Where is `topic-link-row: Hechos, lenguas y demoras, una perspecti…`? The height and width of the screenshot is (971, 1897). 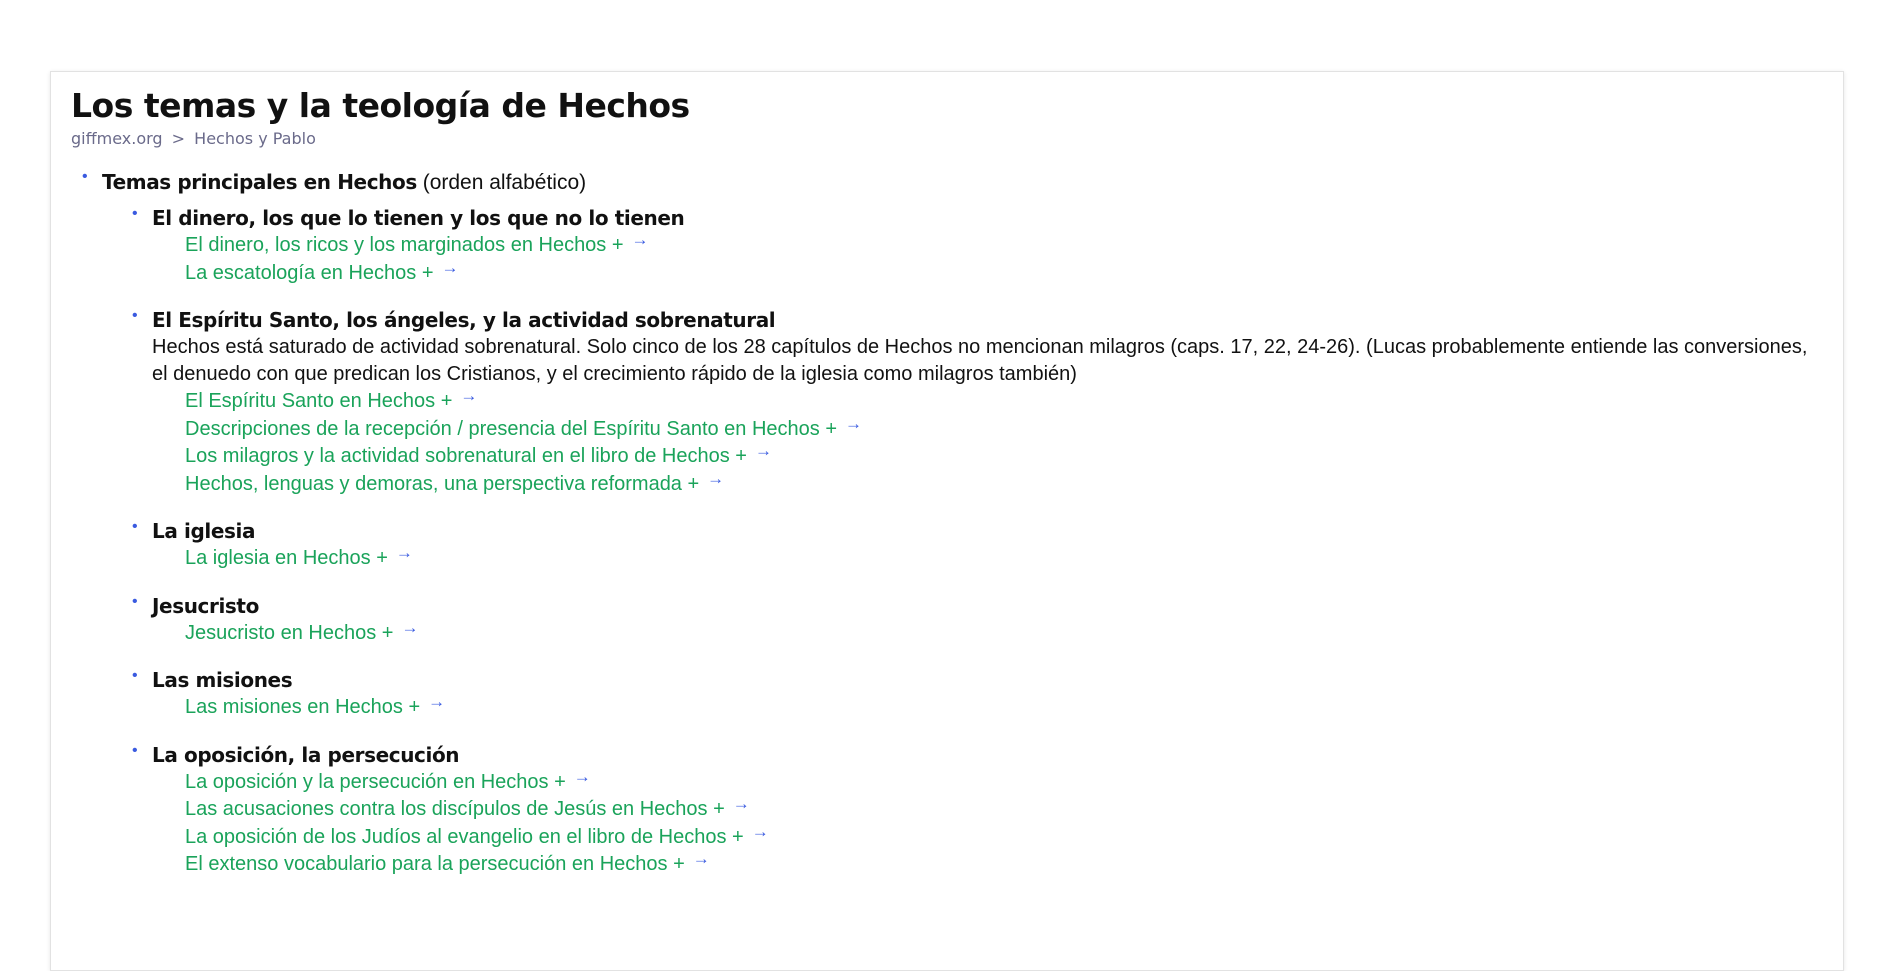 topic-link-row: Hechos, lenguas y demoras, una perspecti… is located at coordinates (1004, 484).